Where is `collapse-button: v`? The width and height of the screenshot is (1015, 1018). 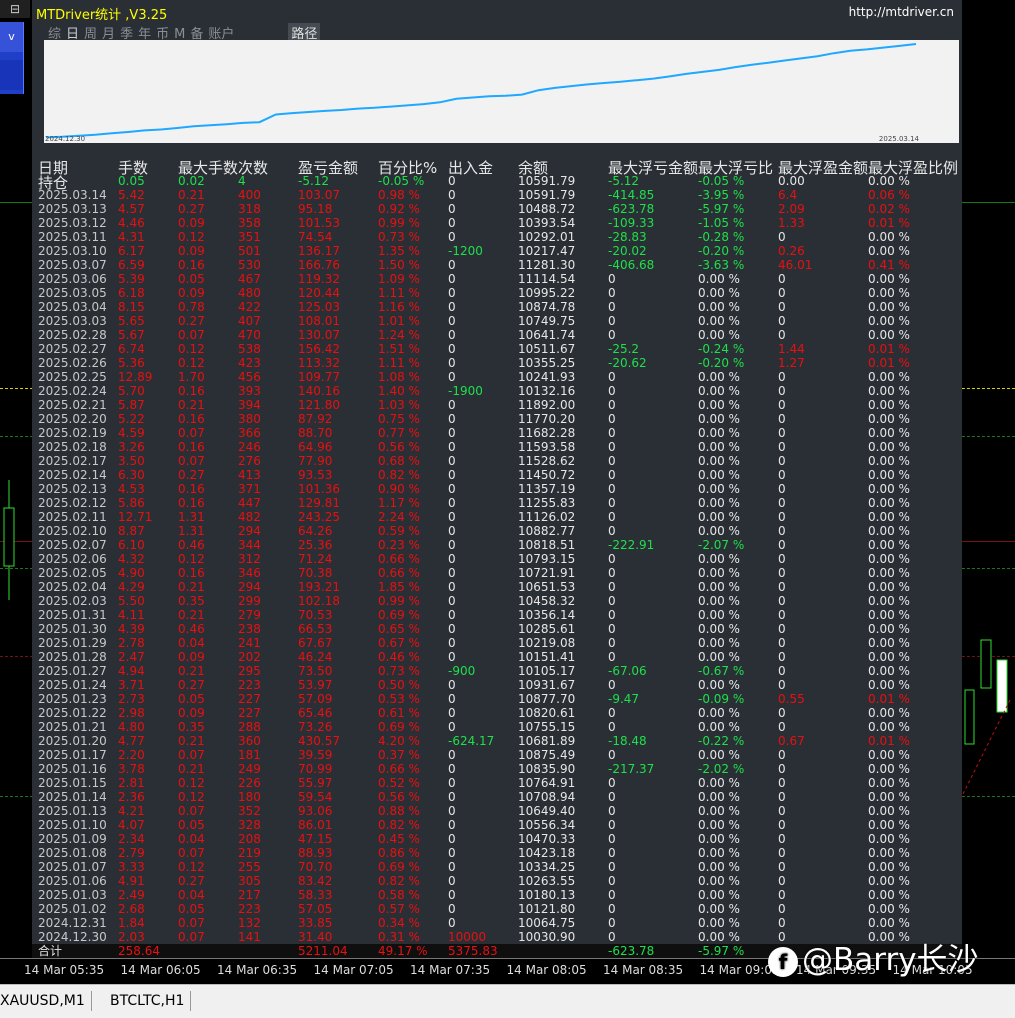
collapse-button: v is located at coordinates (11, 37).